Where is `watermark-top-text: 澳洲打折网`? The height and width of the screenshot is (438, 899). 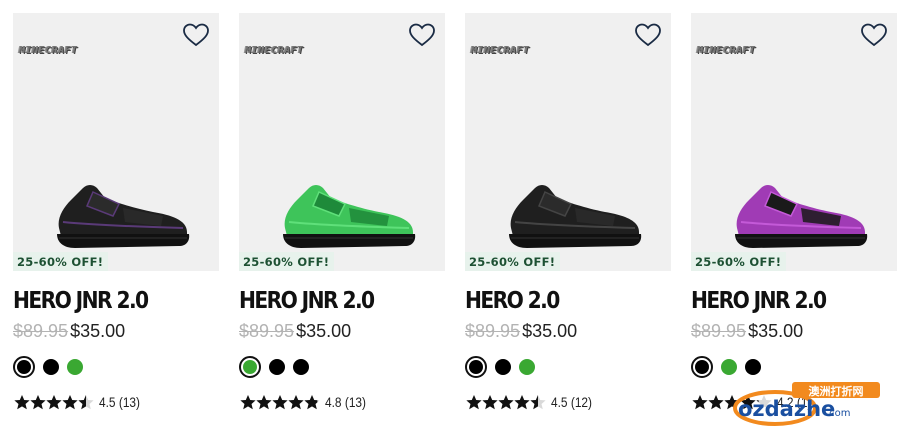
watermark-top-text: 澳洲打折网 is located at coordinates (836, 391).